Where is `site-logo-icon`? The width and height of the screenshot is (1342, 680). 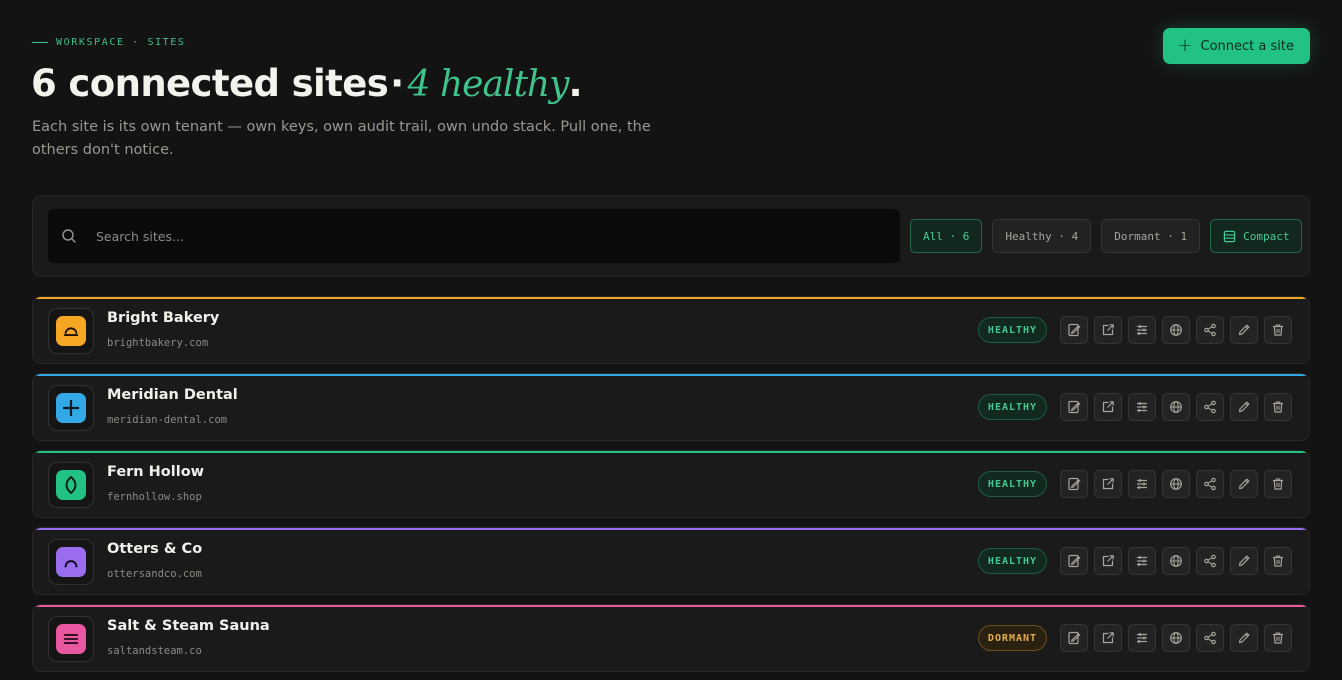
site-logo-icon is located at coordinates (71, 331).